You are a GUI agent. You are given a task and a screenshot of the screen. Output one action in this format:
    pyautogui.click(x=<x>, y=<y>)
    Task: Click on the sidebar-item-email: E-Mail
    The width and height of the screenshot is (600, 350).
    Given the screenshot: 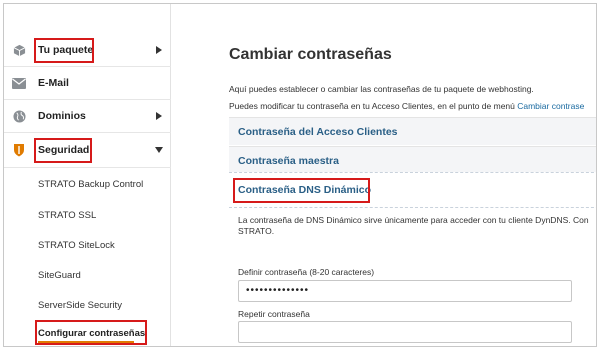 What is the action you would take?
    pyautogui.click(x=87, y=83)
    